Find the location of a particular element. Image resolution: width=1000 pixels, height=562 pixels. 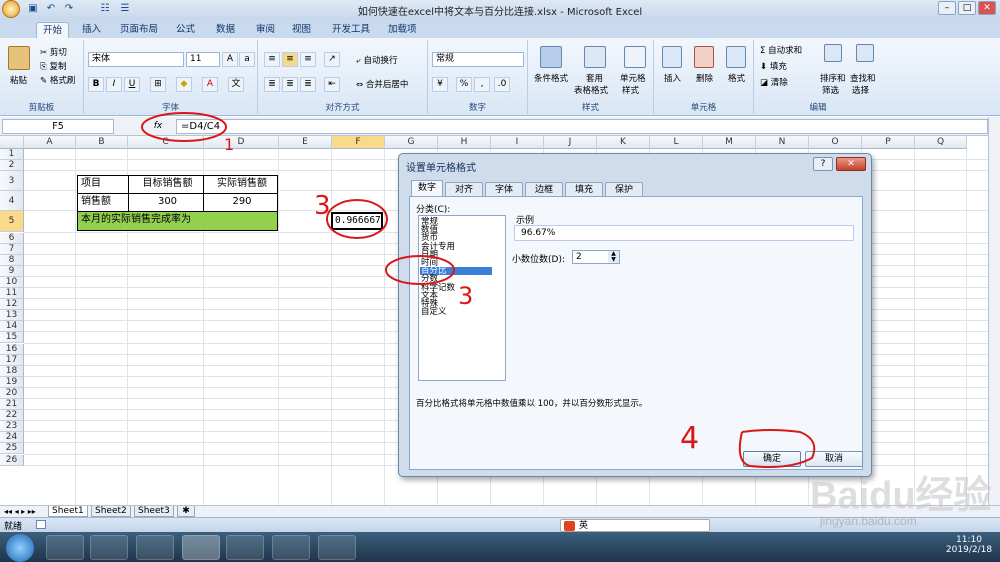

cell-style-icon is located at coordinates (635, 57).